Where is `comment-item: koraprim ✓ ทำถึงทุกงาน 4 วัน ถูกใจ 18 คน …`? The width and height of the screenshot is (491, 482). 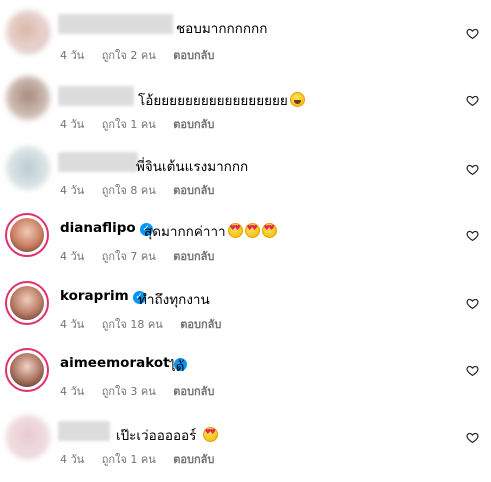 comment-item: koraprim ✓ ทำถึงทุกงาน 4 วัน ถูกใจ 18 คน … is located at coordinates (245, 311).